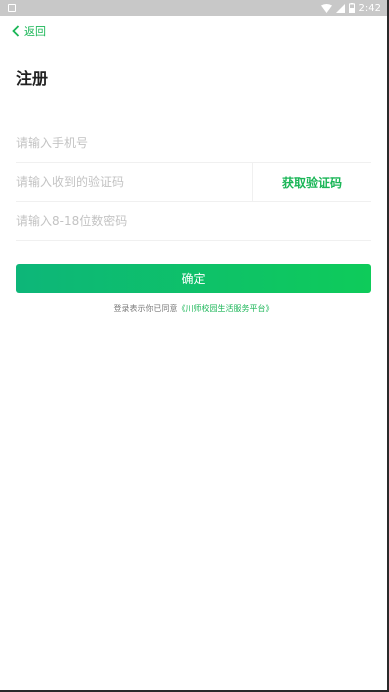  I want to click on password-row, so click(193, 221).